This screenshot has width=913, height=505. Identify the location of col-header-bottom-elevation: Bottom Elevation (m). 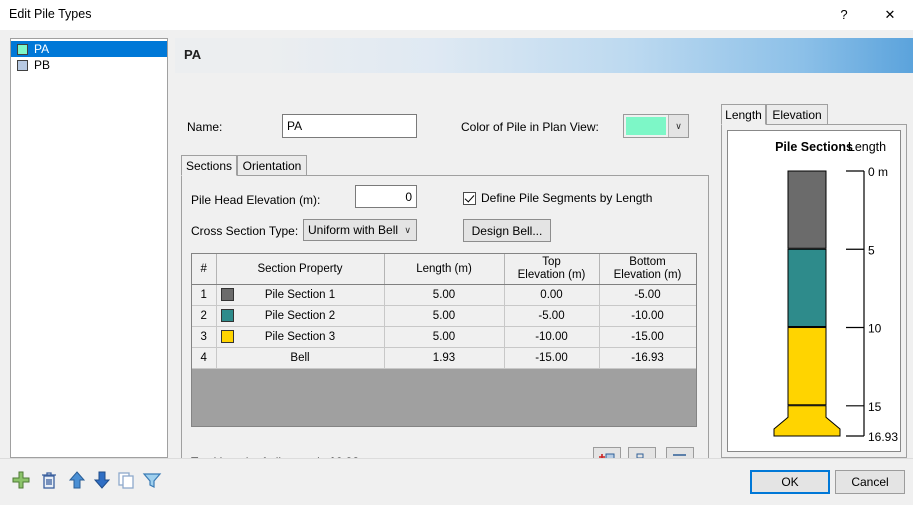
(647, 269).